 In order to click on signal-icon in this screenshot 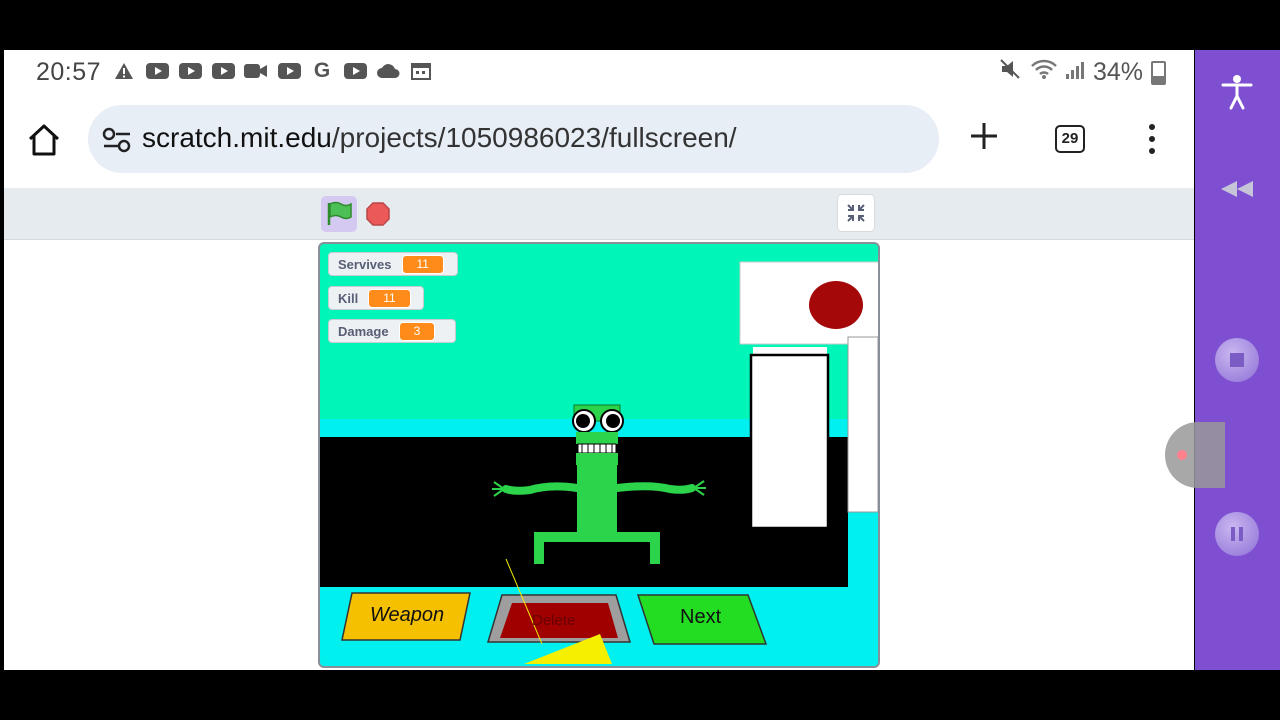, I will do `click(1075, 72)`.